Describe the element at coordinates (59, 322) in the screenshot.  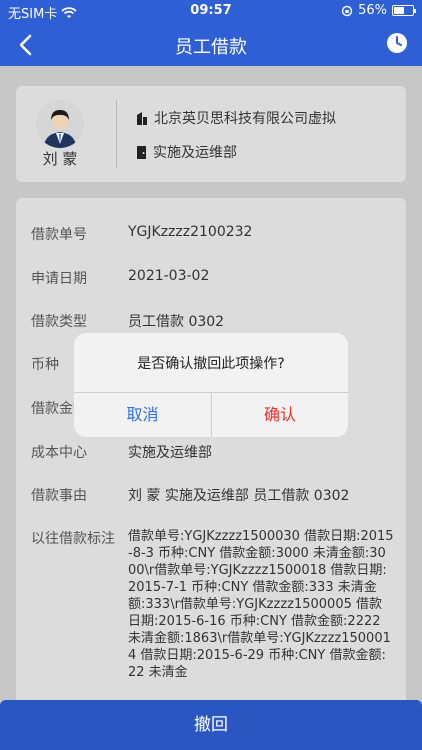
I see `row-label: 借款类型` at that location.